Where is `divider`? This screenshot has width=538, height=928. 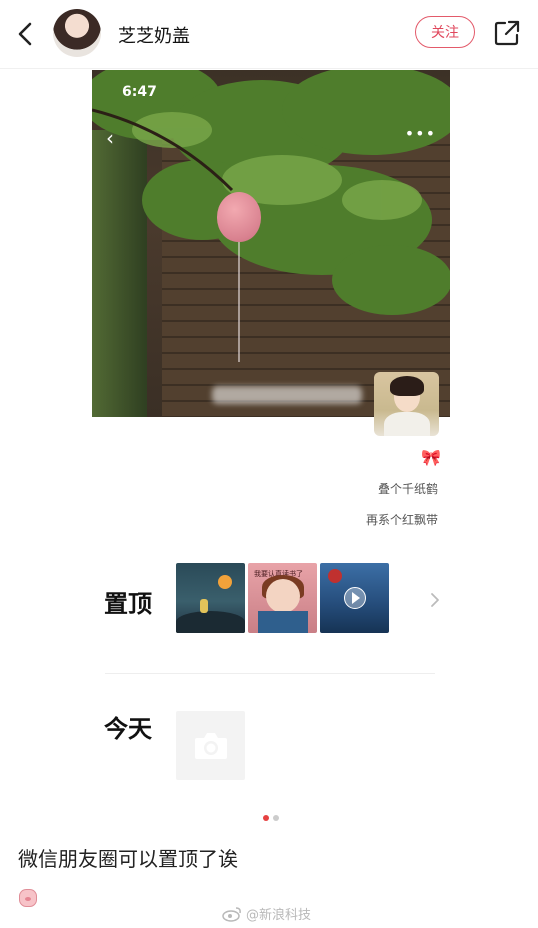
divider is located at coordinates (270, 673).